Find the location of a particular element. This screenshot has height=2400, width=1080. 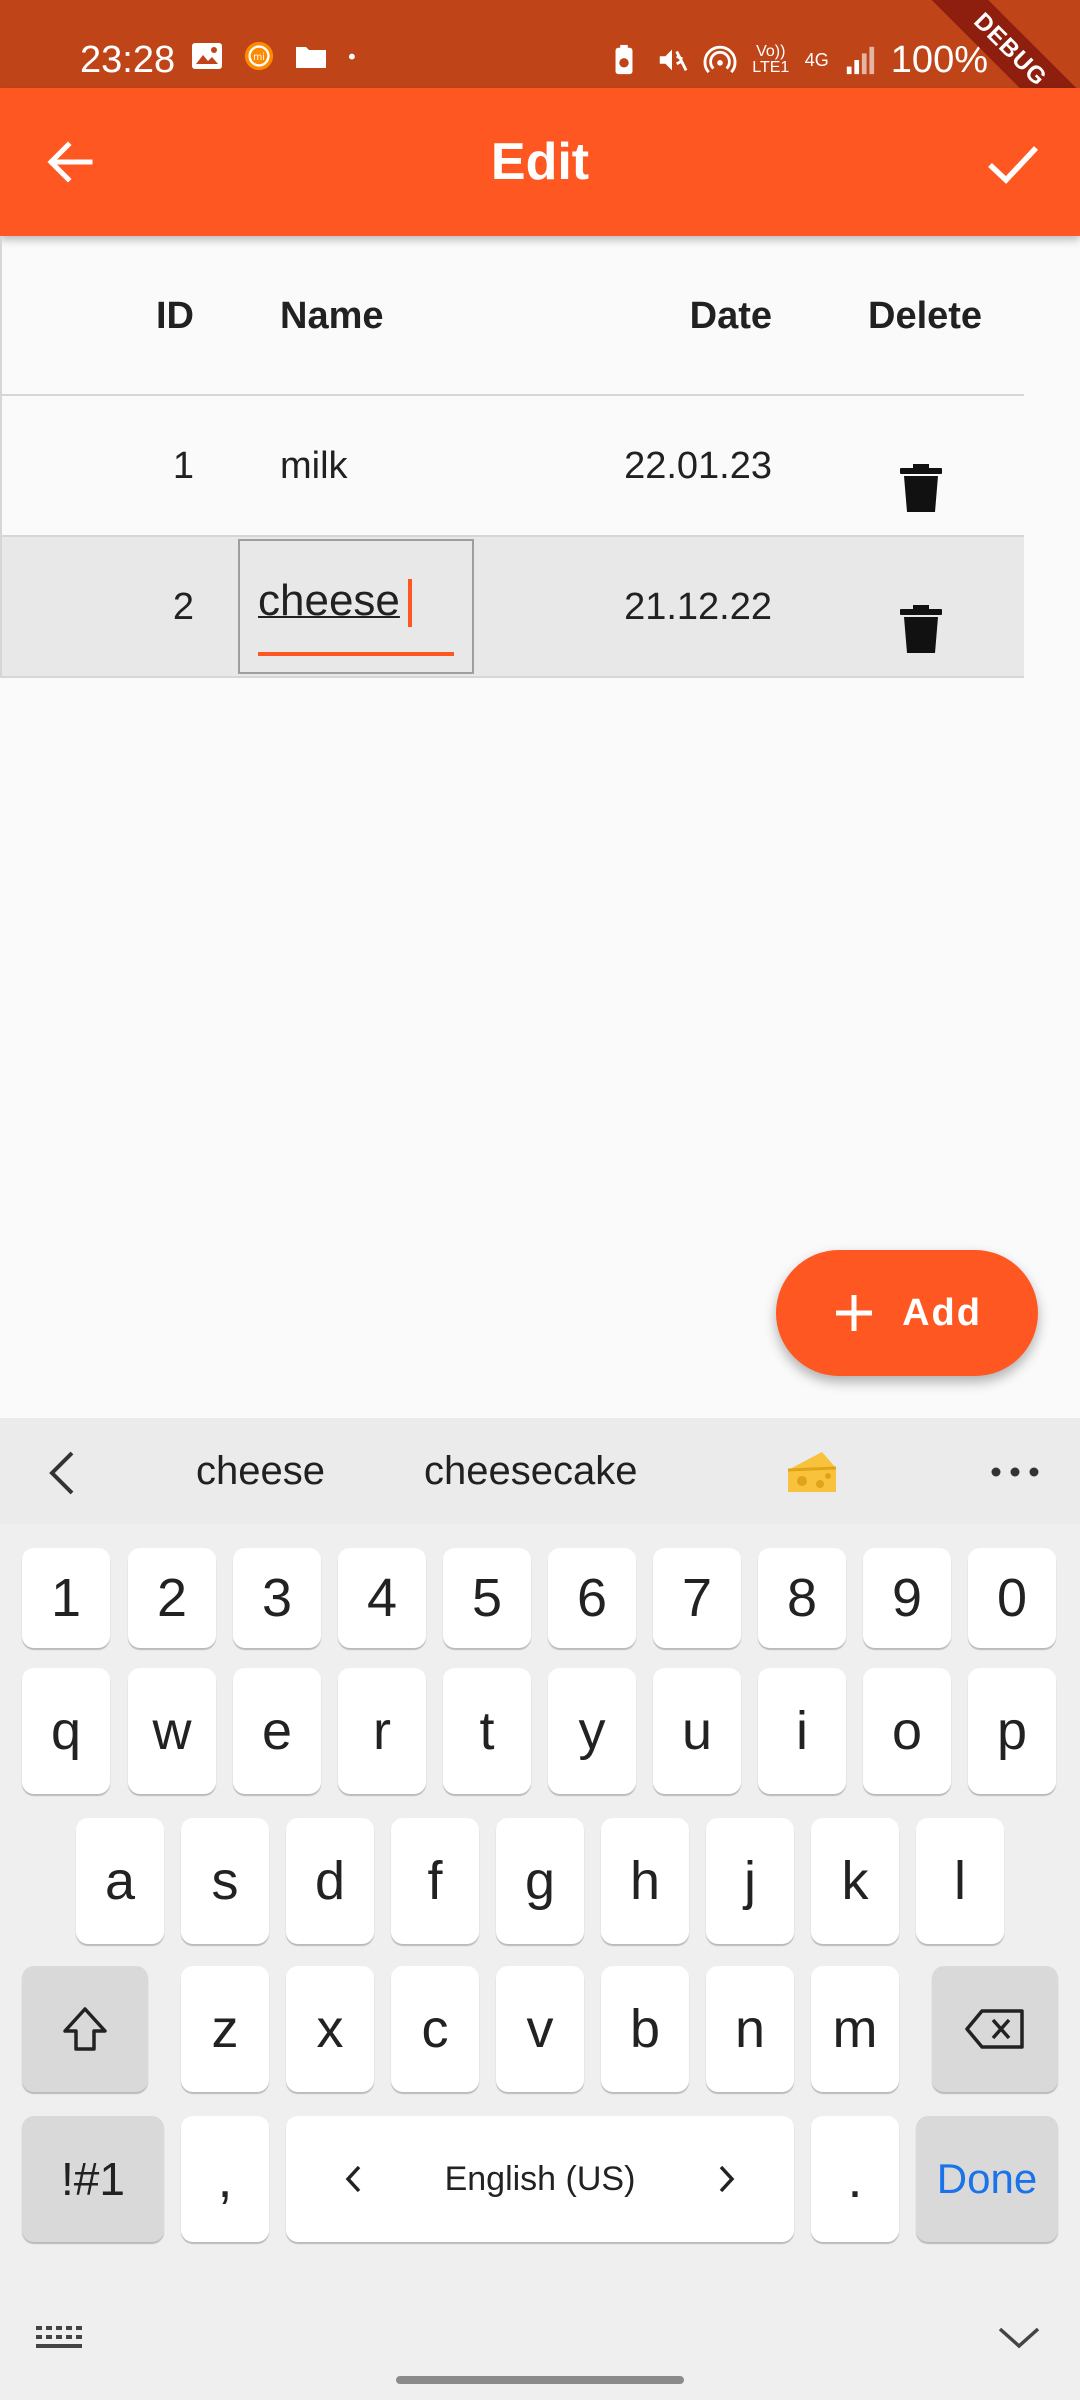

suggestion-1: cheese is located at coordinates (260, 1471).